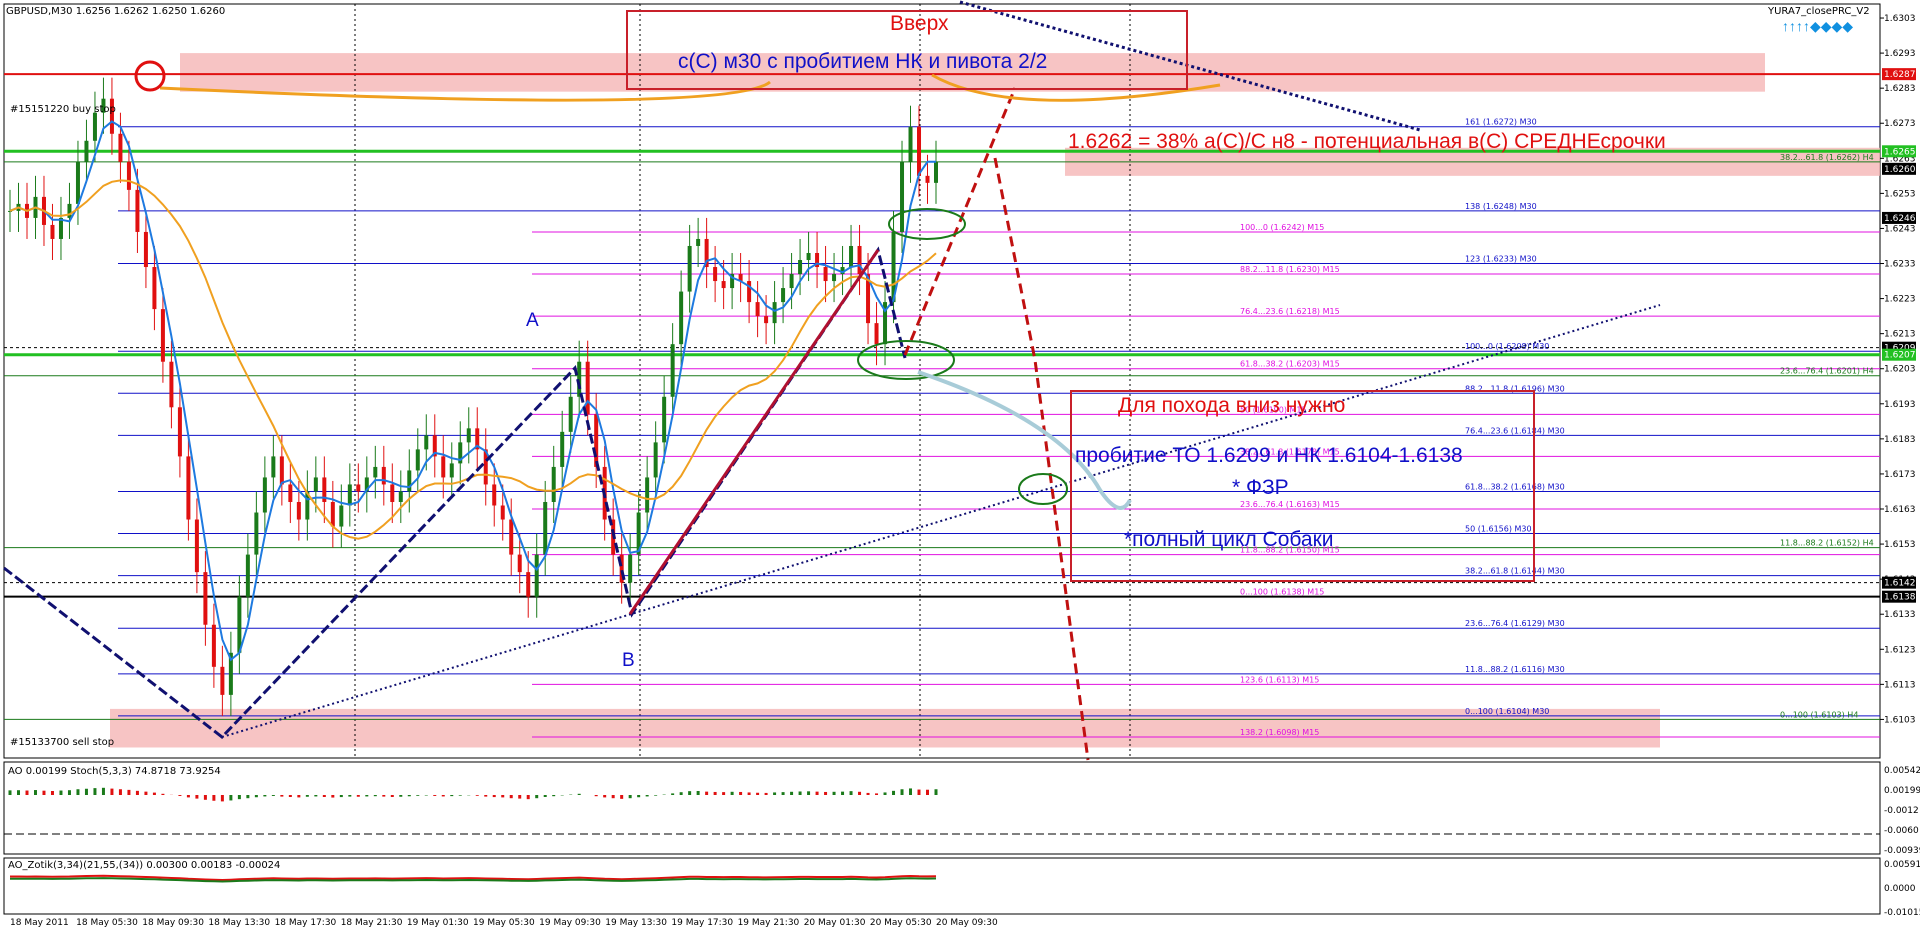 The height and width of the screenshot is (930, 1920). I want to click on indicator-name: YURA7_closePRC_V2, so click(1819, 11).